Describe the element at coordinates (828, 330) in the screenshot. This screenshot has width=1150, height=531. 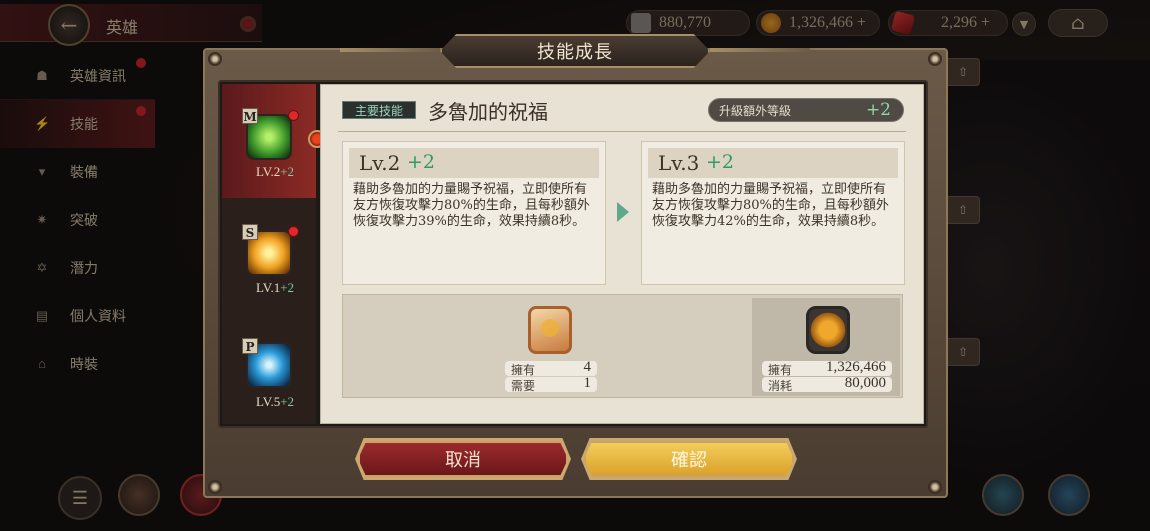
I see `gold-coin-icon` at that location.